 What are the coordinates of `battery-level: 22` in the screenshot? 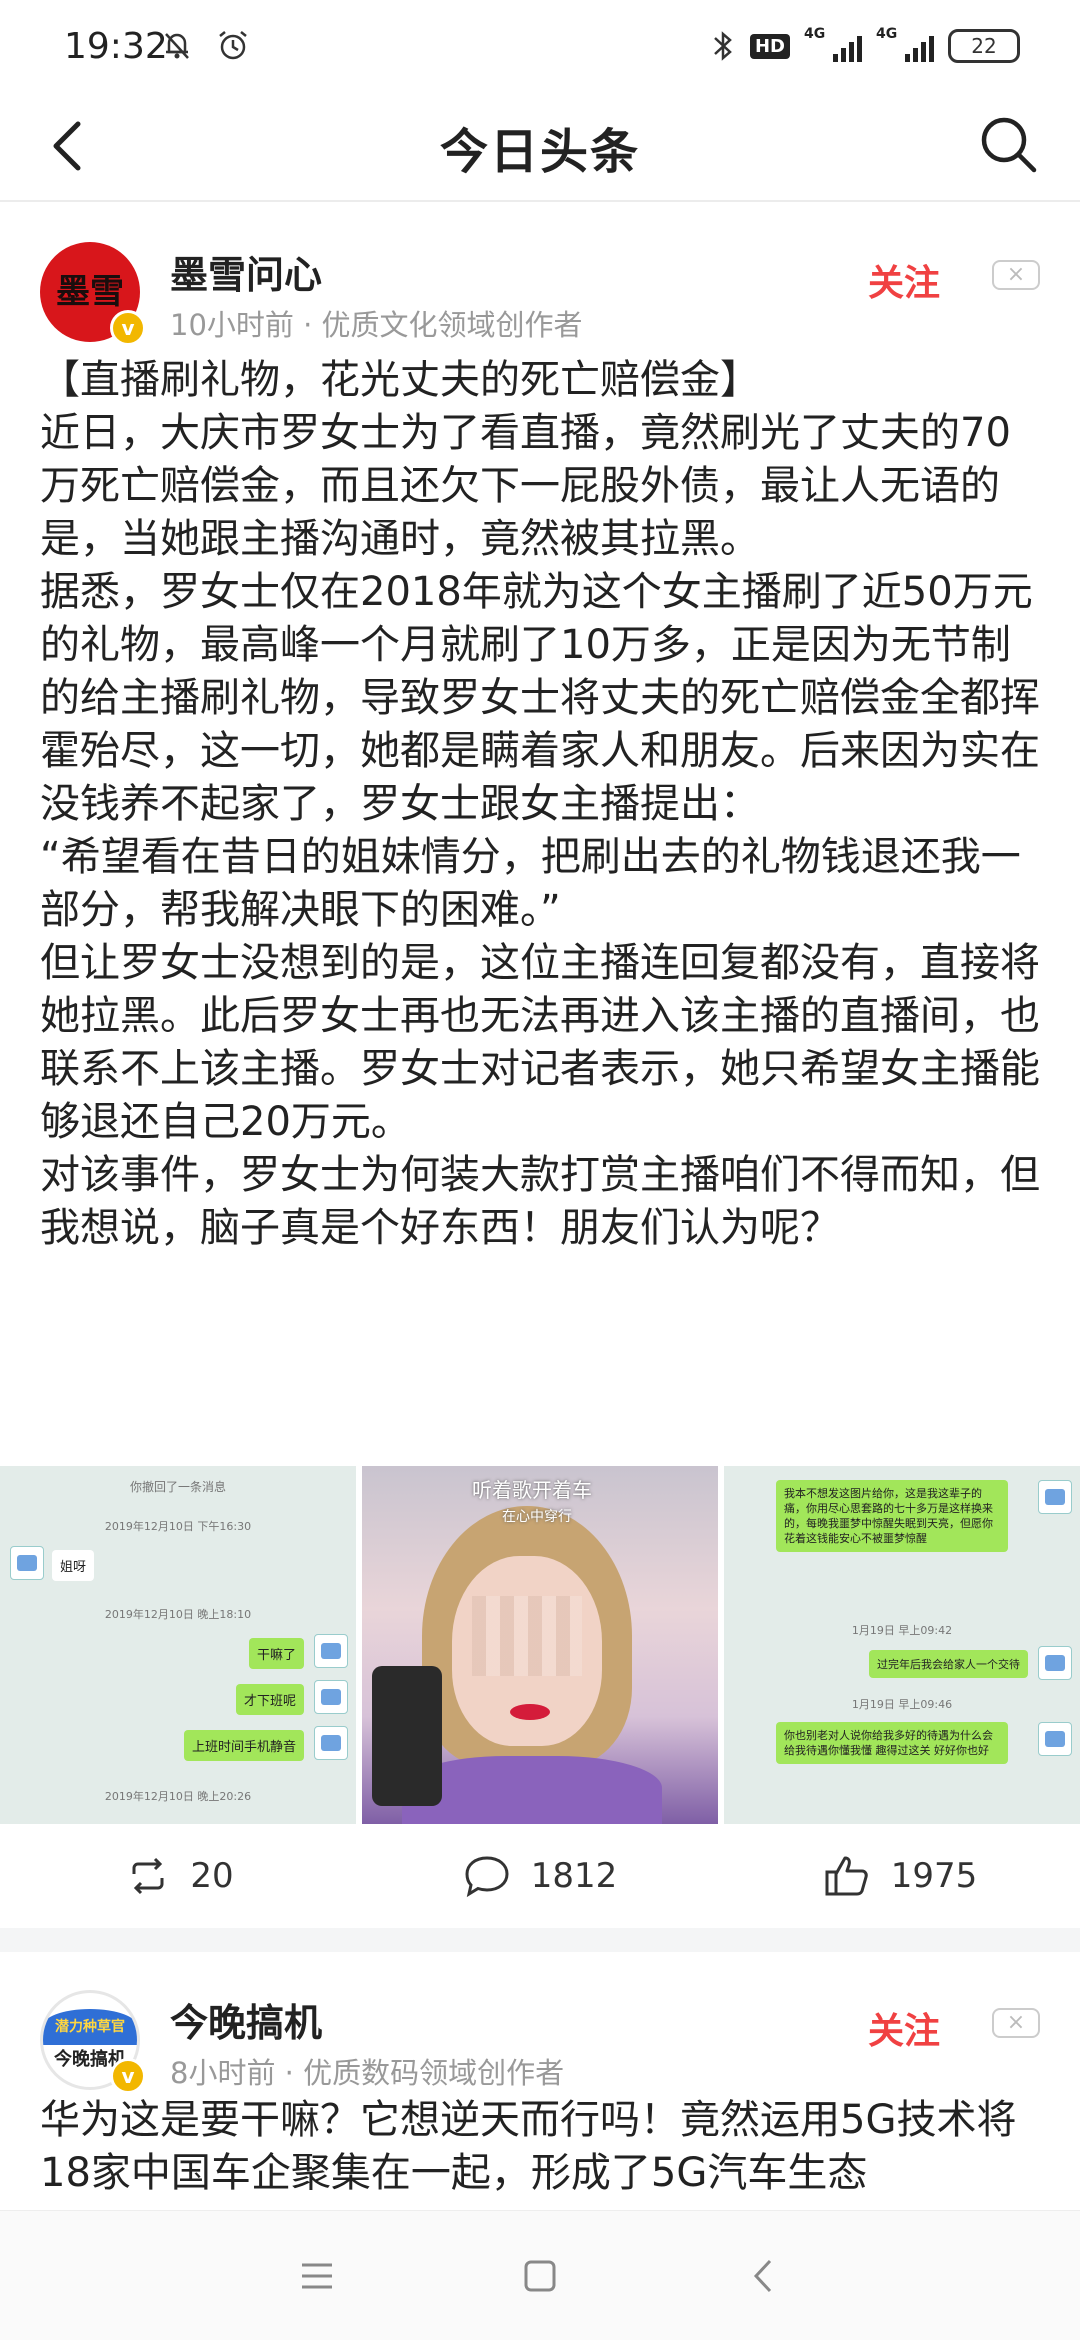 It's located at (984, 46).